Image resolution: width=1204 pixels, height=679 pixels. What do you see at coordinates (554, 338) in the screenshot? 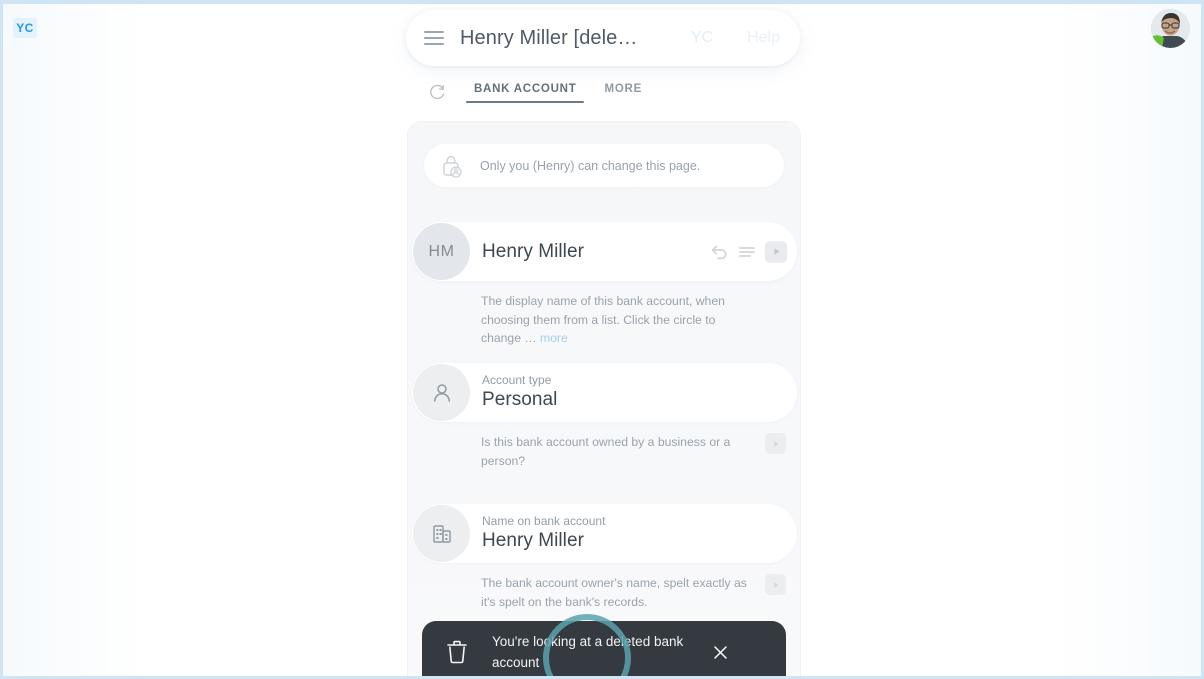
I see `display-name-more-link: more` at bounding box center [554, 338].